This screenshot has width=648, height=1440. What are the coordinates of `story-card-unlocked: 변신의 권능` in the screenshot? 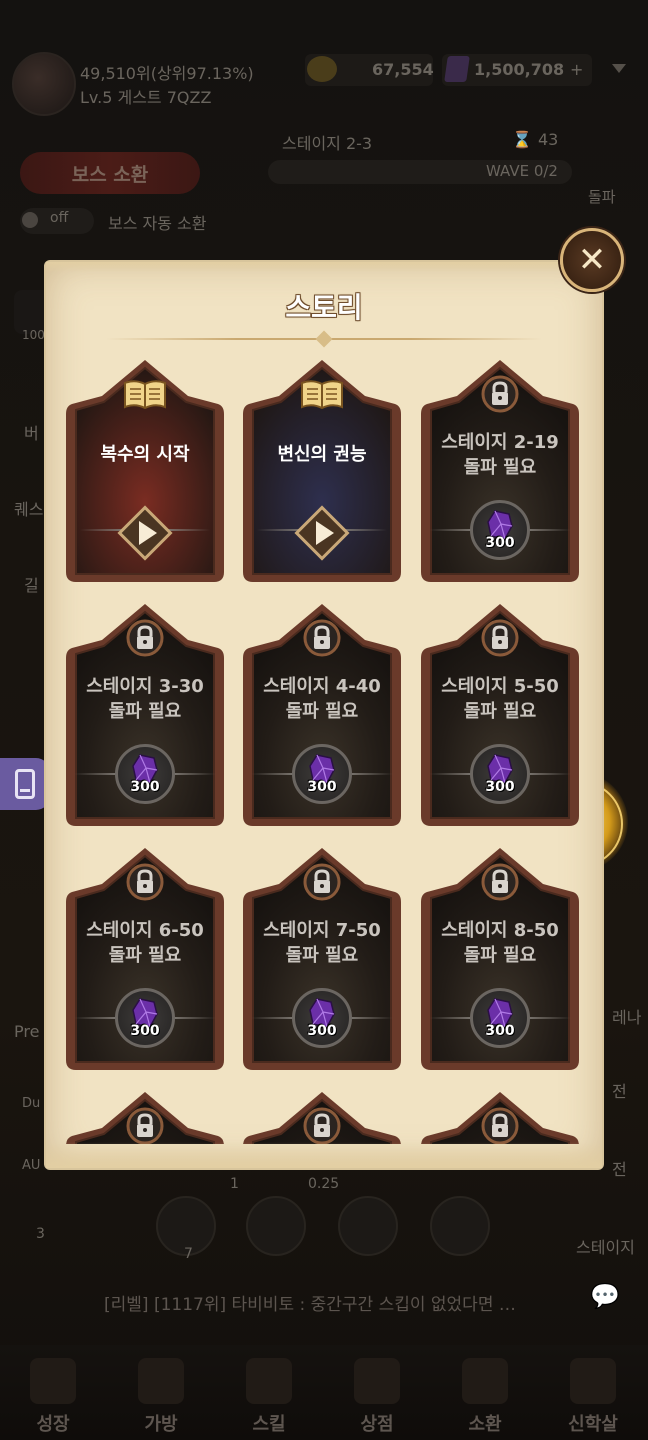 It's located at (322, 471).